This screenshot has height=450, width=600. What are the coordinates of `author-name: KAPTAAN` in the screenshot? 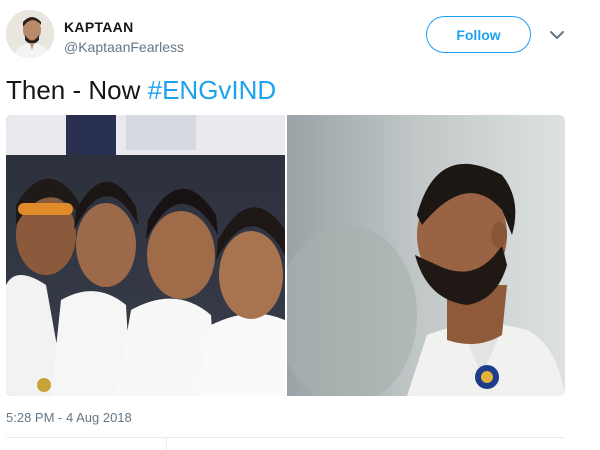 It's located at (99, 27).